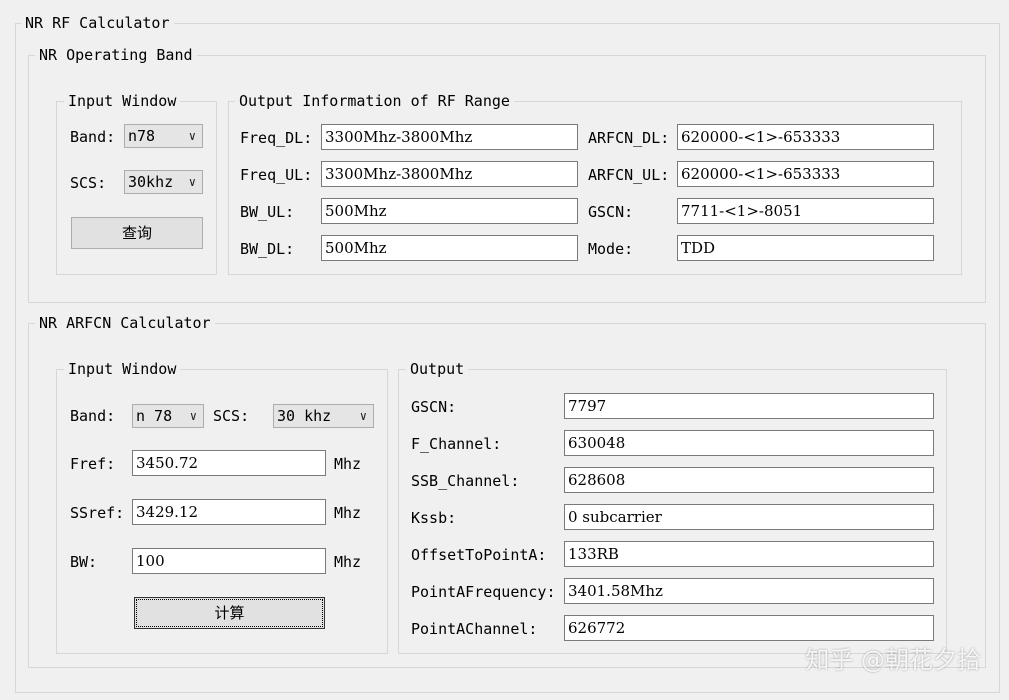 This screenshot has height=700, width=1009. I want to click on point-a-frequency-label: PointAFrequency:, so click(483, 592).